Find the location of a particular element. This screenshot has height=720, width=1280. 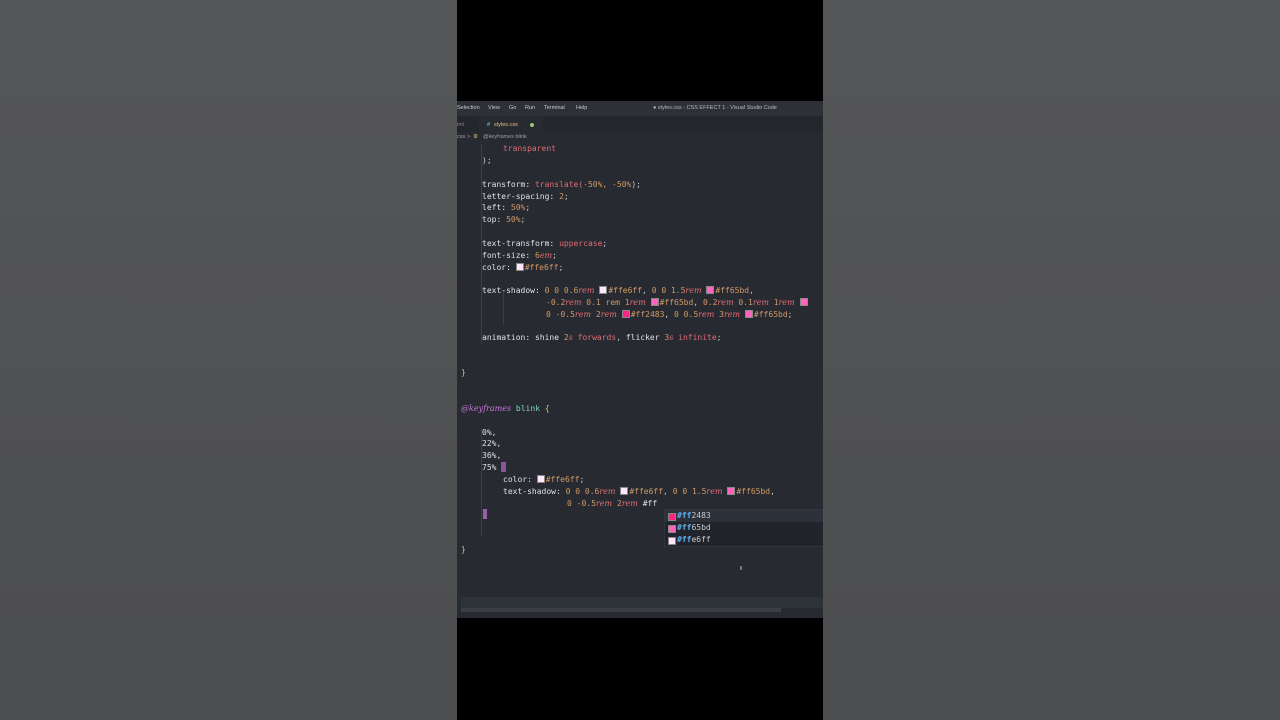

code-line: transform: translate(-50%, -50%); is located at coordinates (561, 184).